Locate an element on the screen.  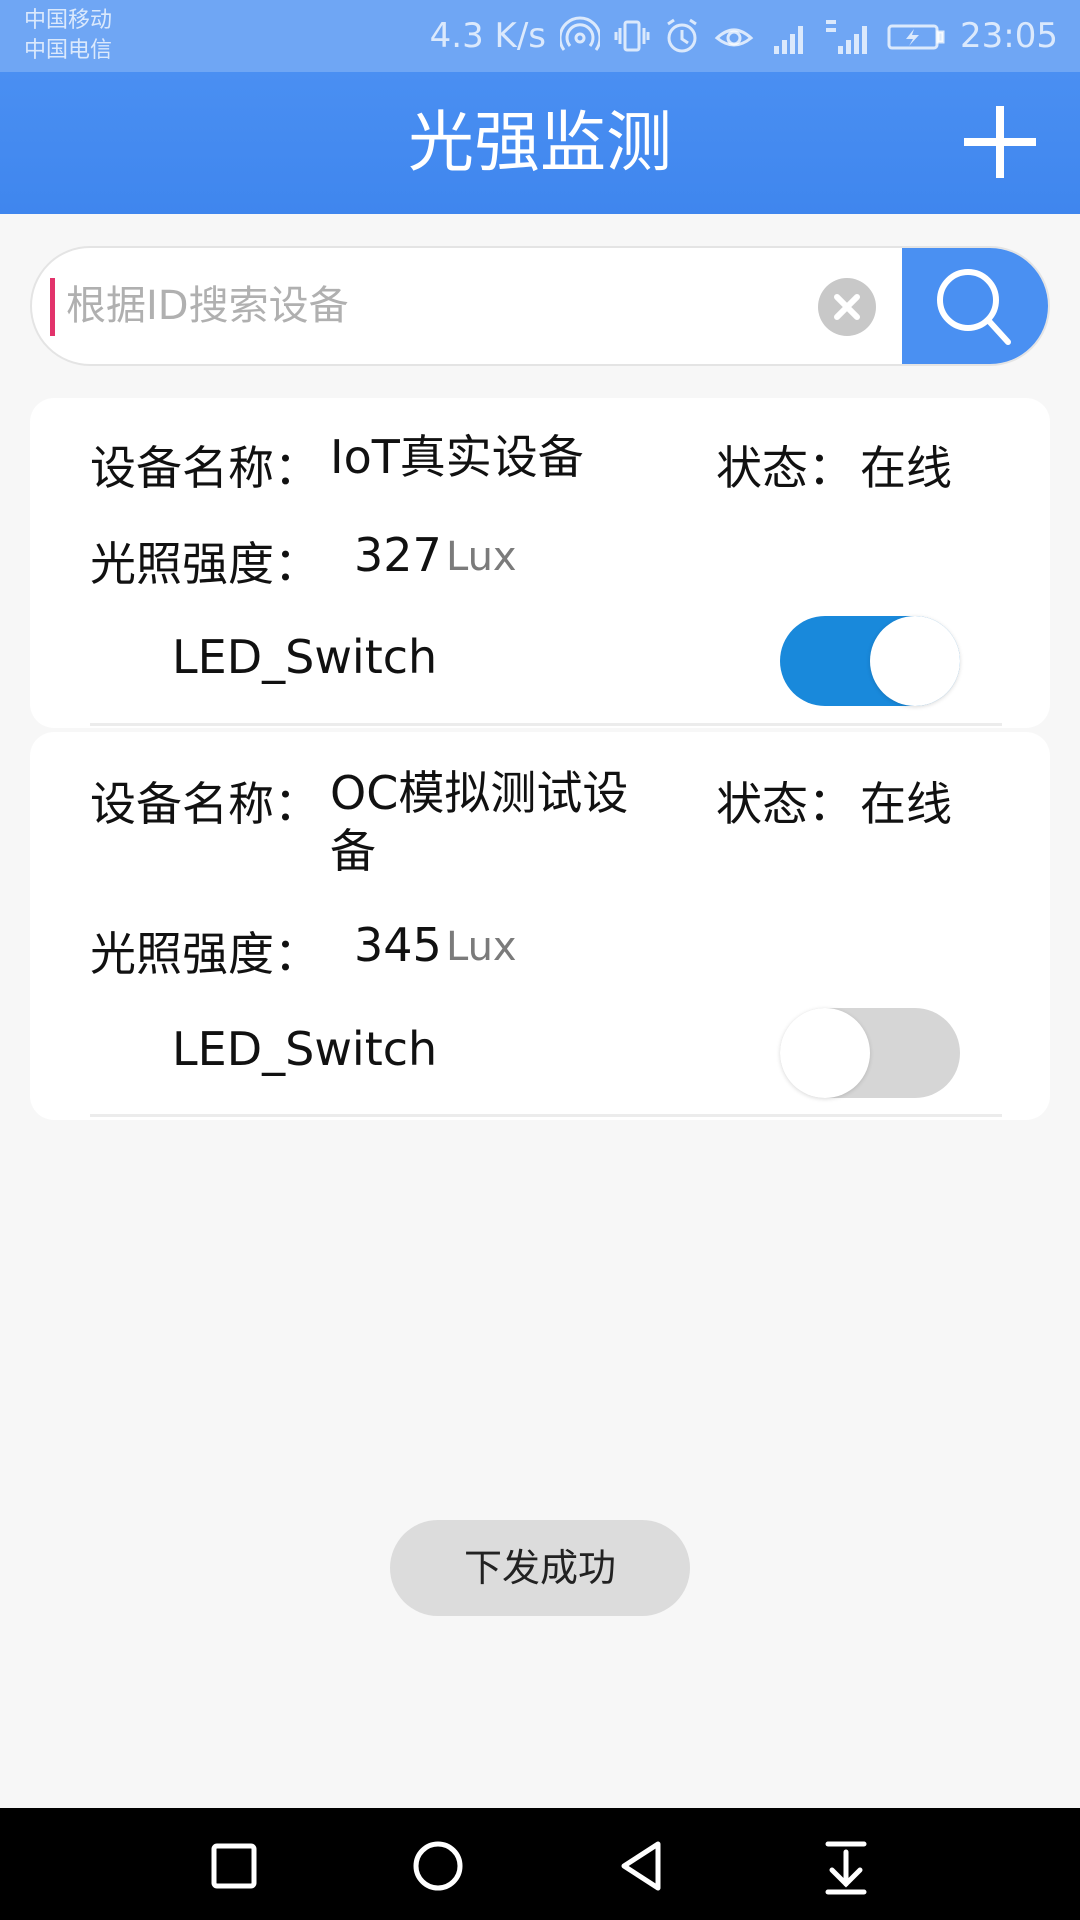
eye-icon is located at coordinates (734, 36).